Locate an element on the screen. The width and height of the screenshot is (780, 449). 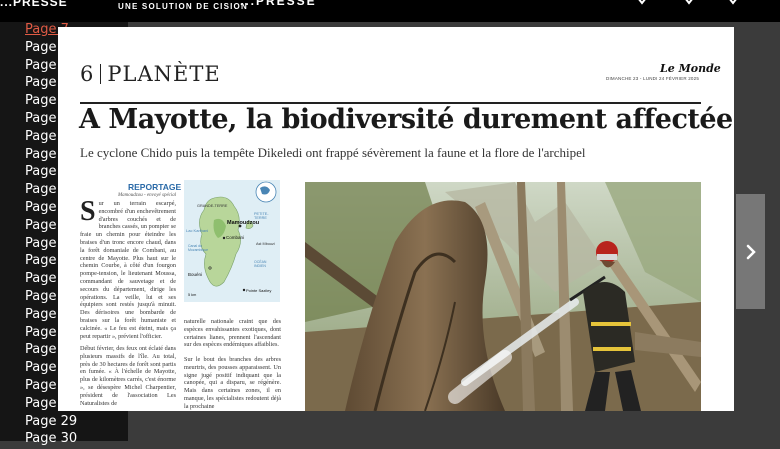
map-label-lac-karihani: Lac Karihani is located at coordinates (197, 230).